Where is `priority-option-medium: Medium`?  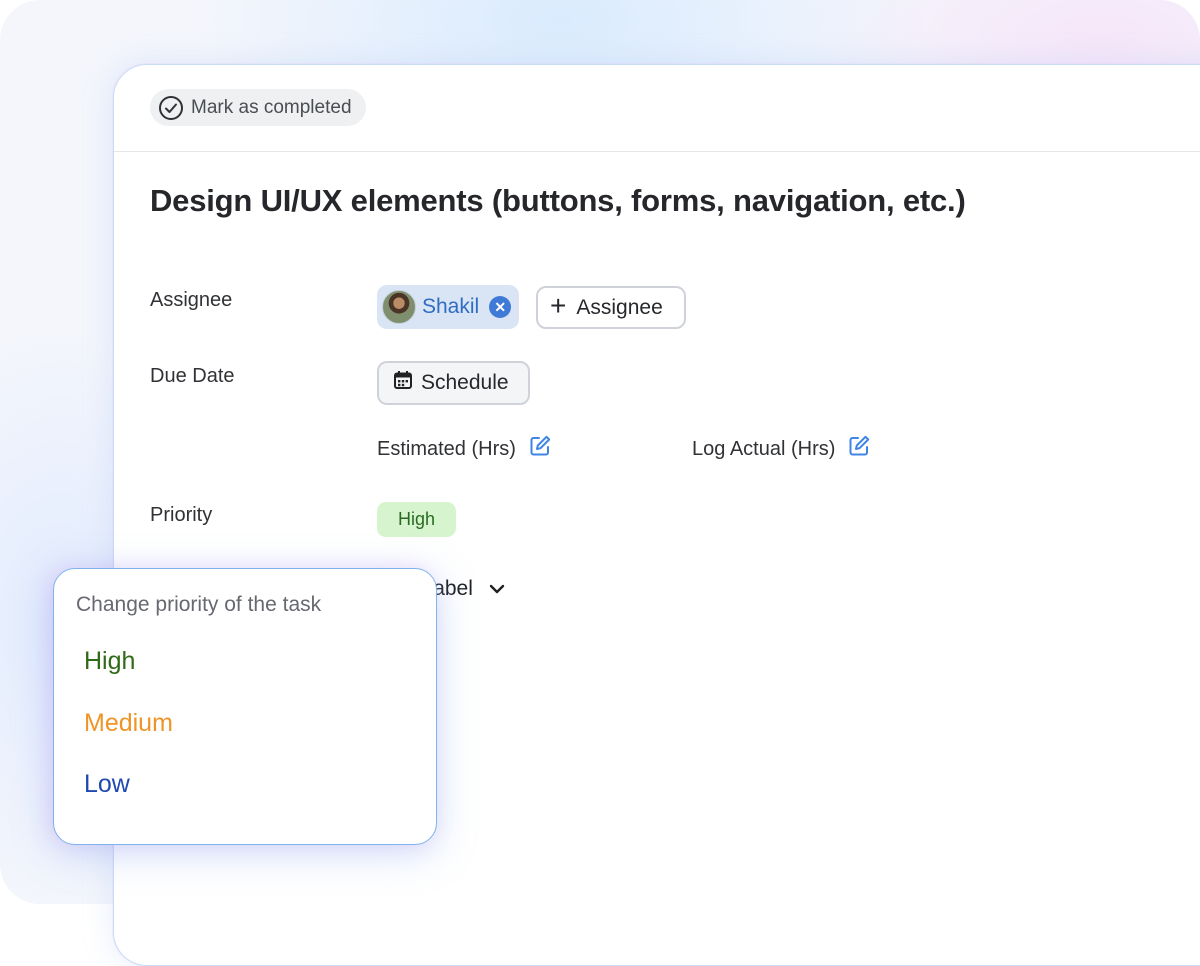 priority-option-medium: Medium is located at coordinates (128, 723).